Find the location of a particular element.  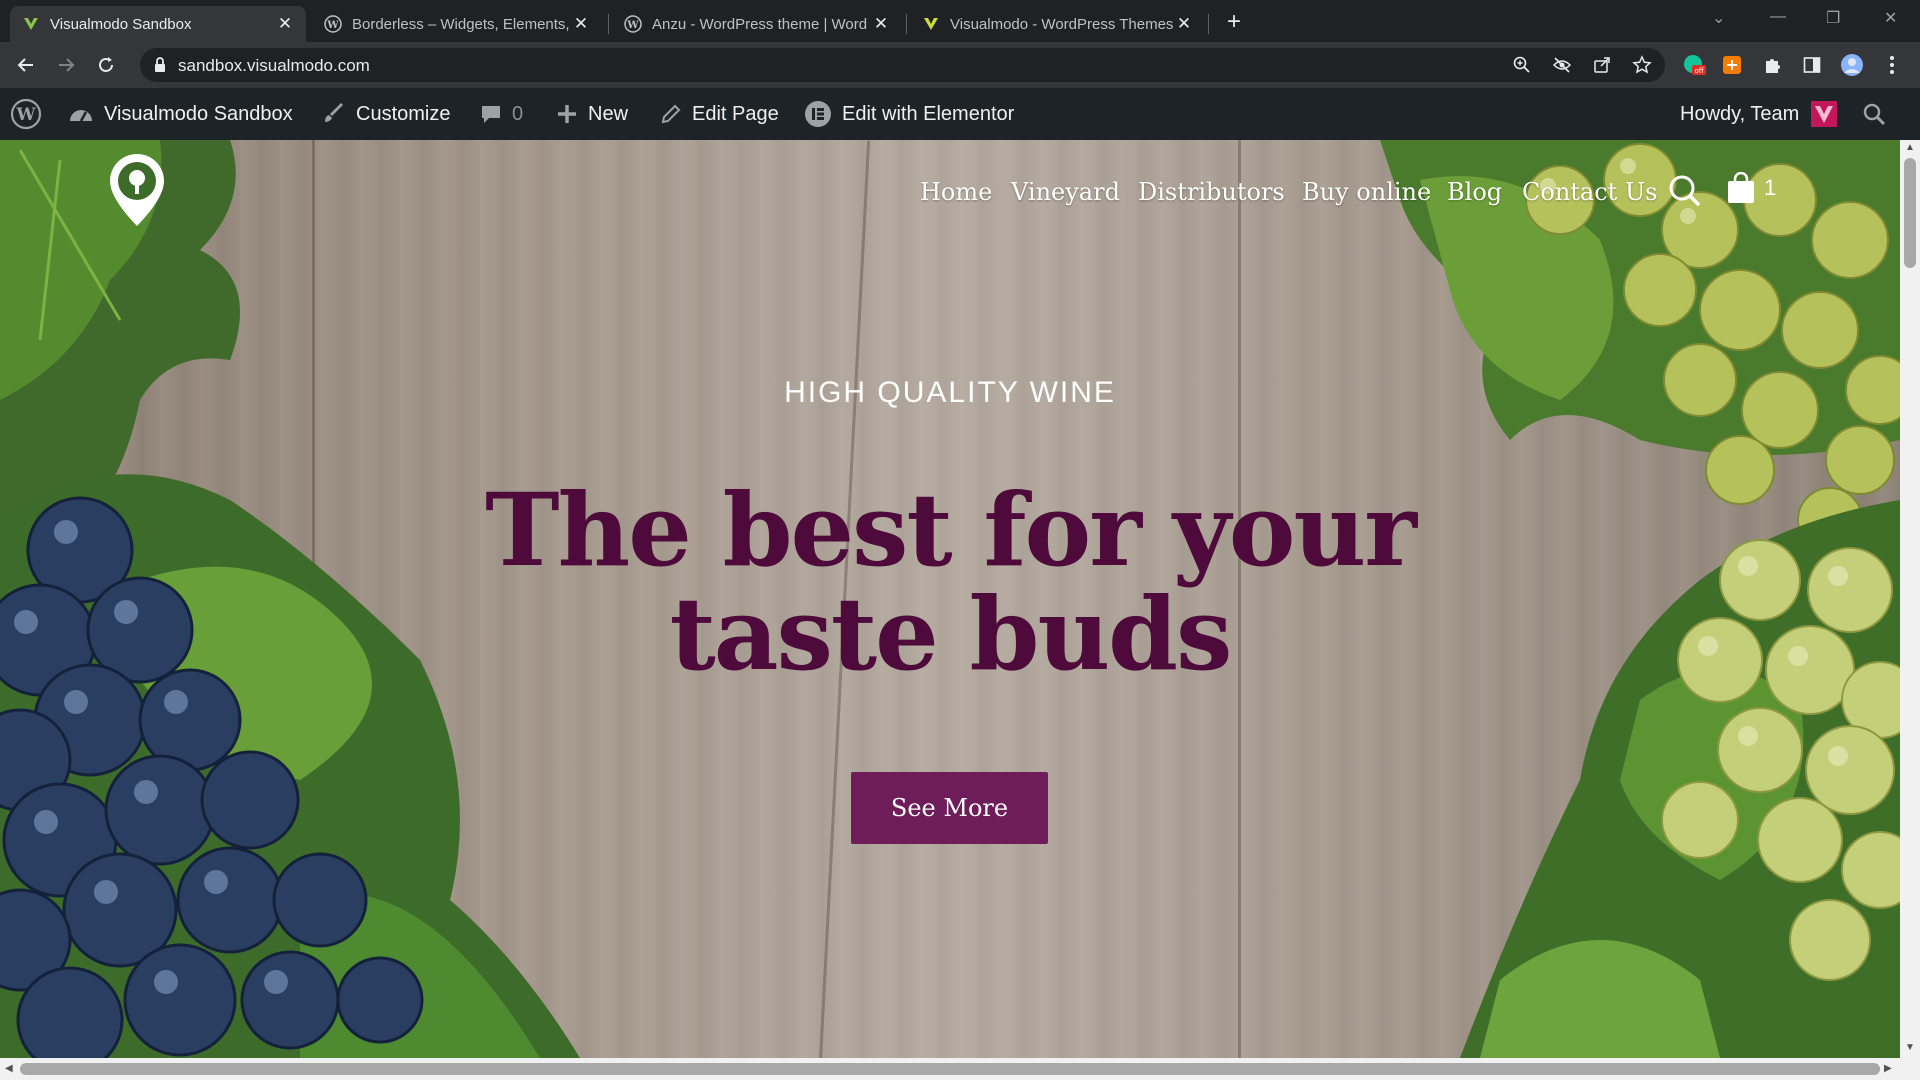

extension-grammarly-icon: off is located at coordinates (1694, 65).